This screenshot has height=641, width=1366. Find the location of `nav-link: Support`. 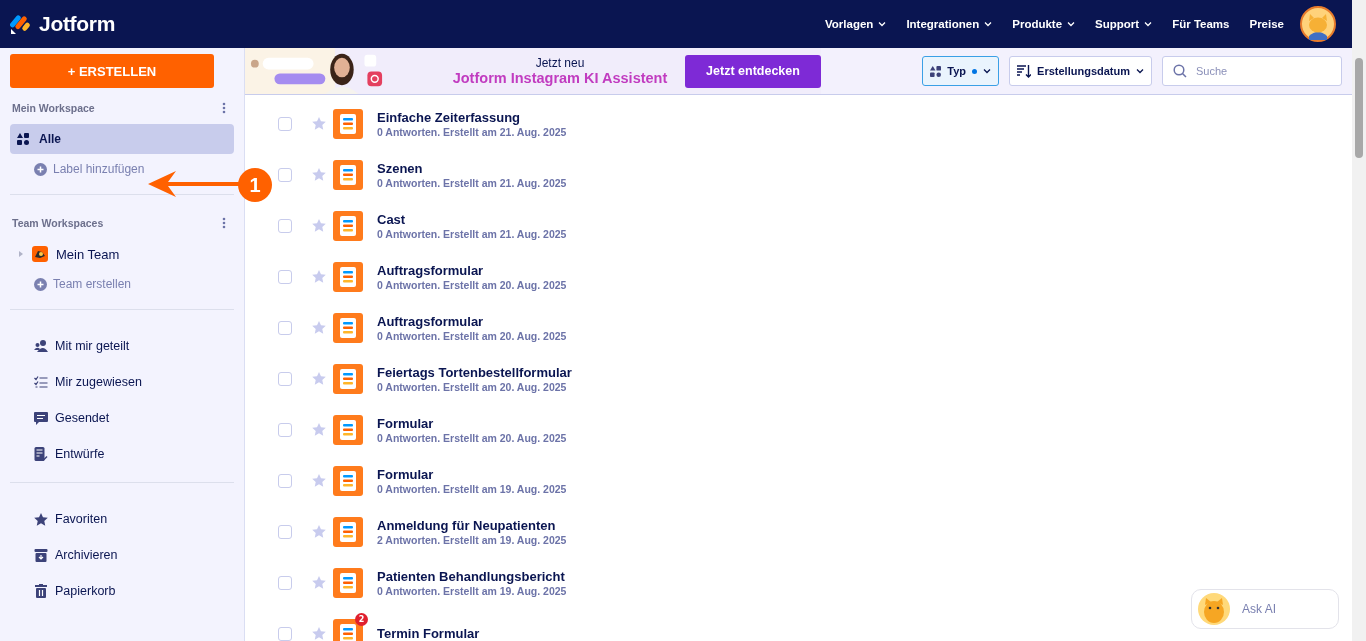

nav-link: Support is located at coordinates (1124, 24).